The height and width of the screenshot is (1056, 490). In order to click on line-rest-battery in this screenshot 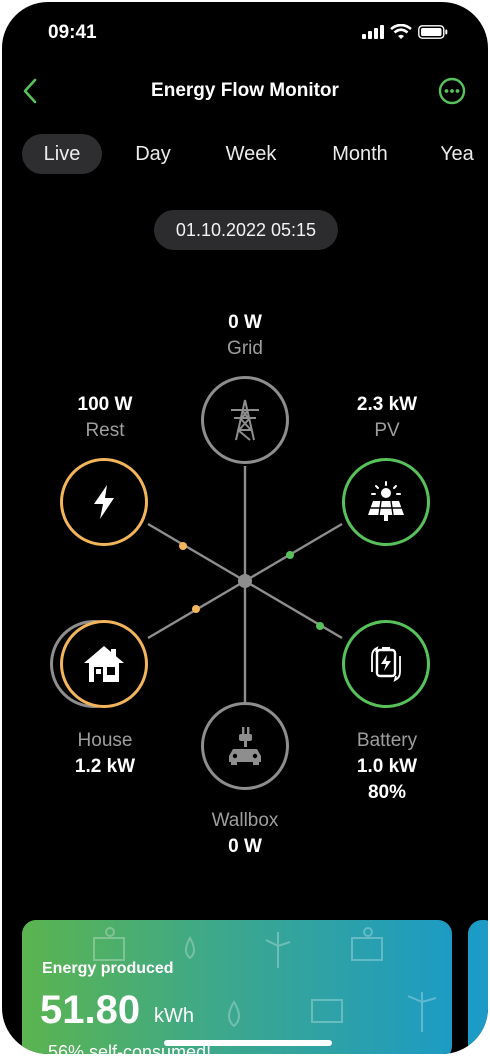, I will do `click(245, 581)`.